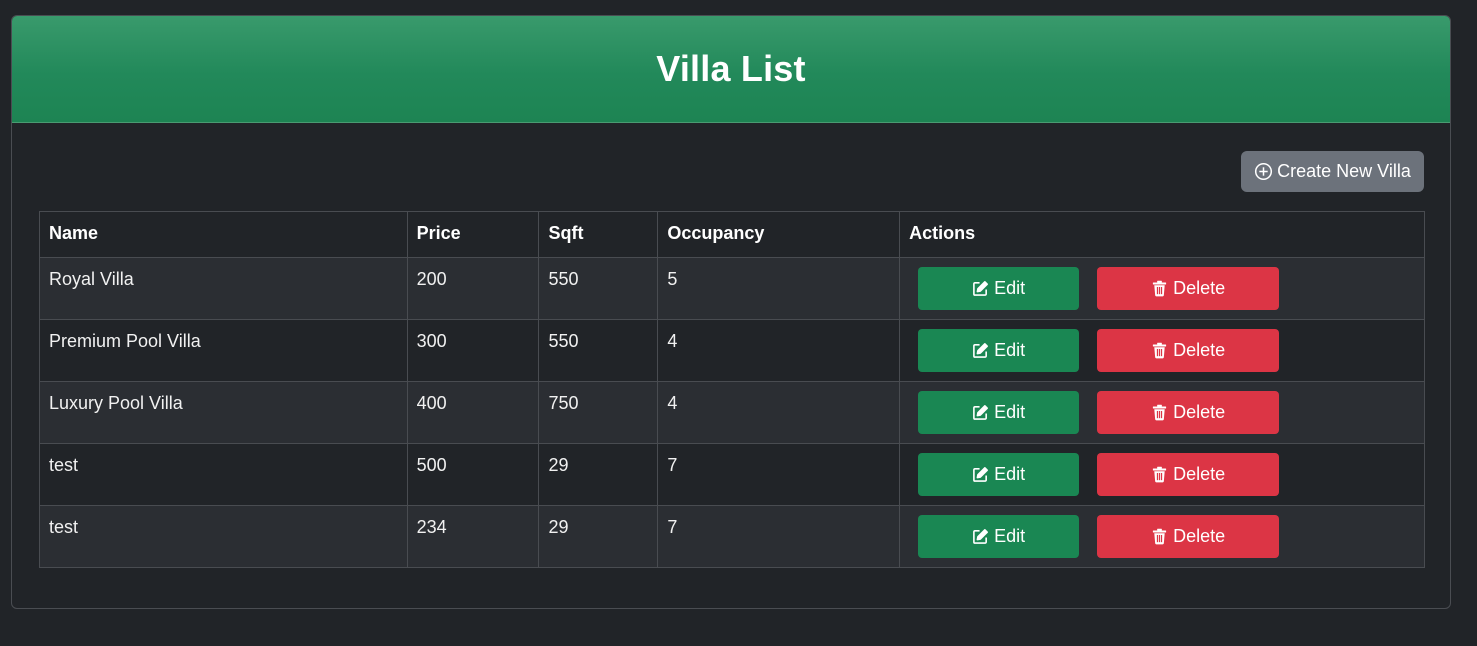  What do you see at coordinates (473, 536) in the screenshot?
I see `villa-price-cell: 234` at bounding box center [473, 536].